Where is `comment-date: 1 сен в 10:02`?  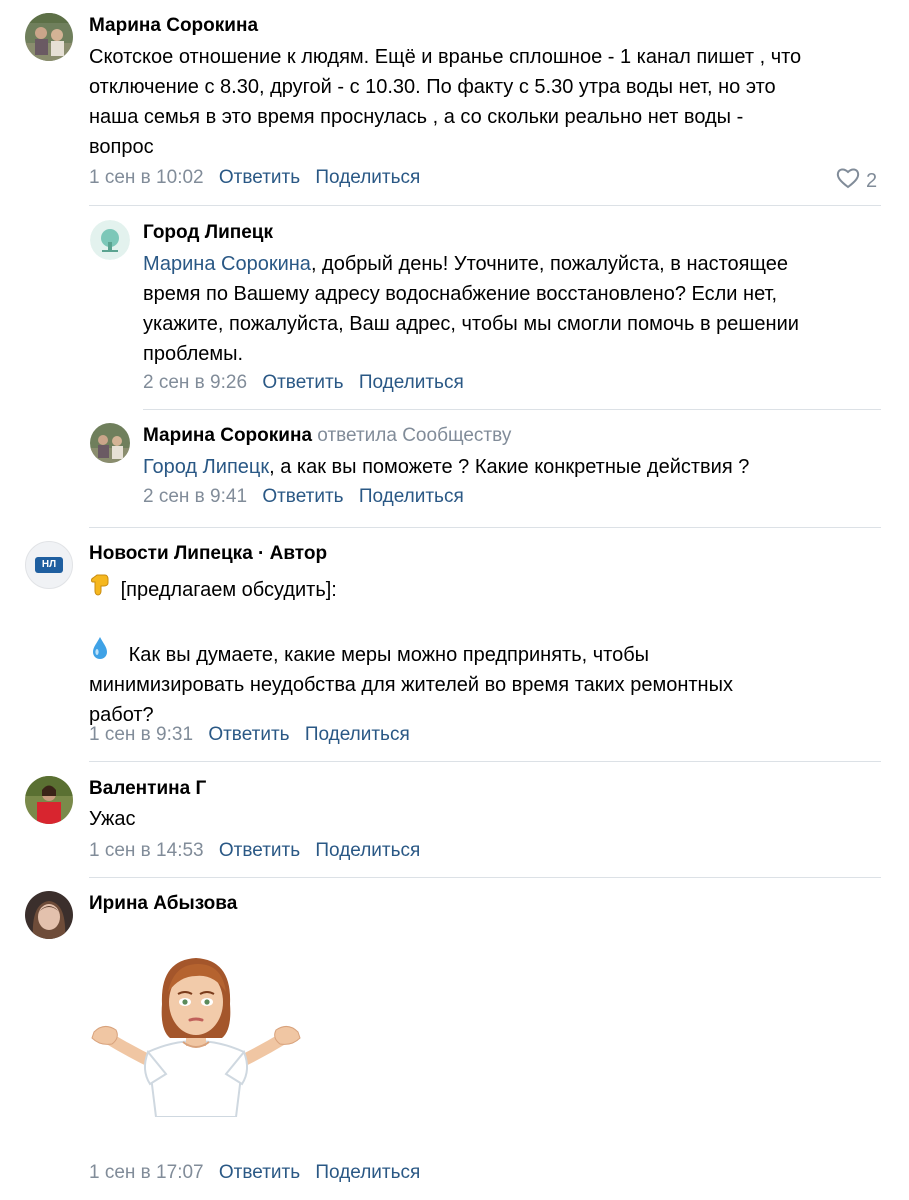
comment-date: 1 сен в 10:02 is located at coordinates (146, 177).